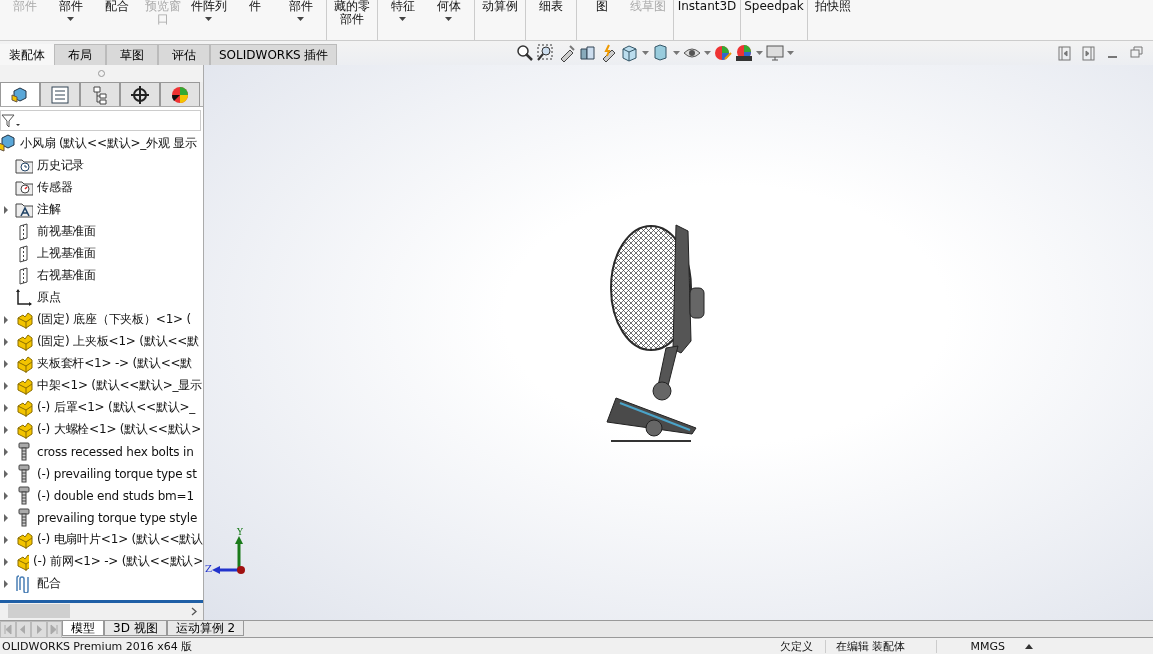 Image resolution: width=1153 pixels, height=654 pixels. Describe the element at coordinates (119, 540) in the screenshot. I see `tree-item: (-) 电扇叶片<1> (默认<<默认` at that location.